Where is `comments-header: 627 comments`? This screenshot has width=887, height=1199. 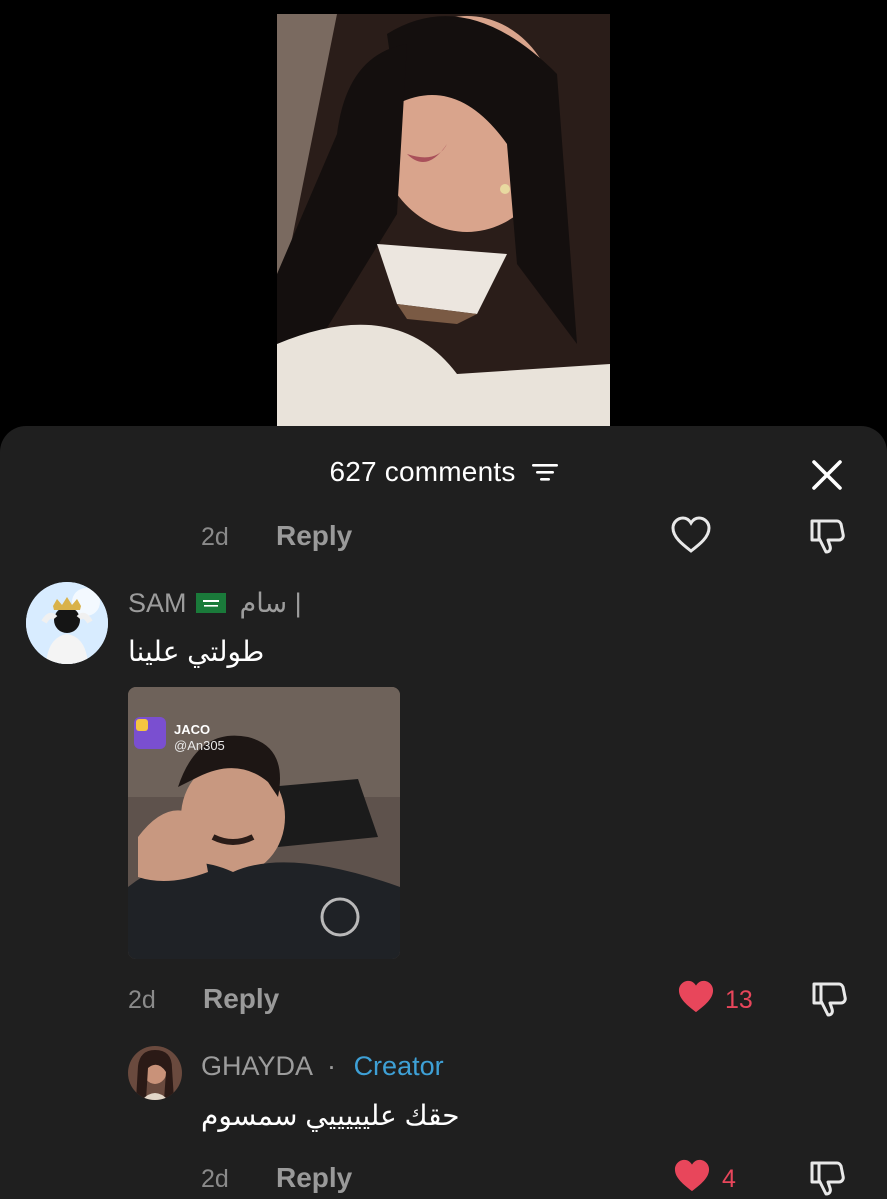 comments-header: 627 comments is located at coordinates (443, 471).